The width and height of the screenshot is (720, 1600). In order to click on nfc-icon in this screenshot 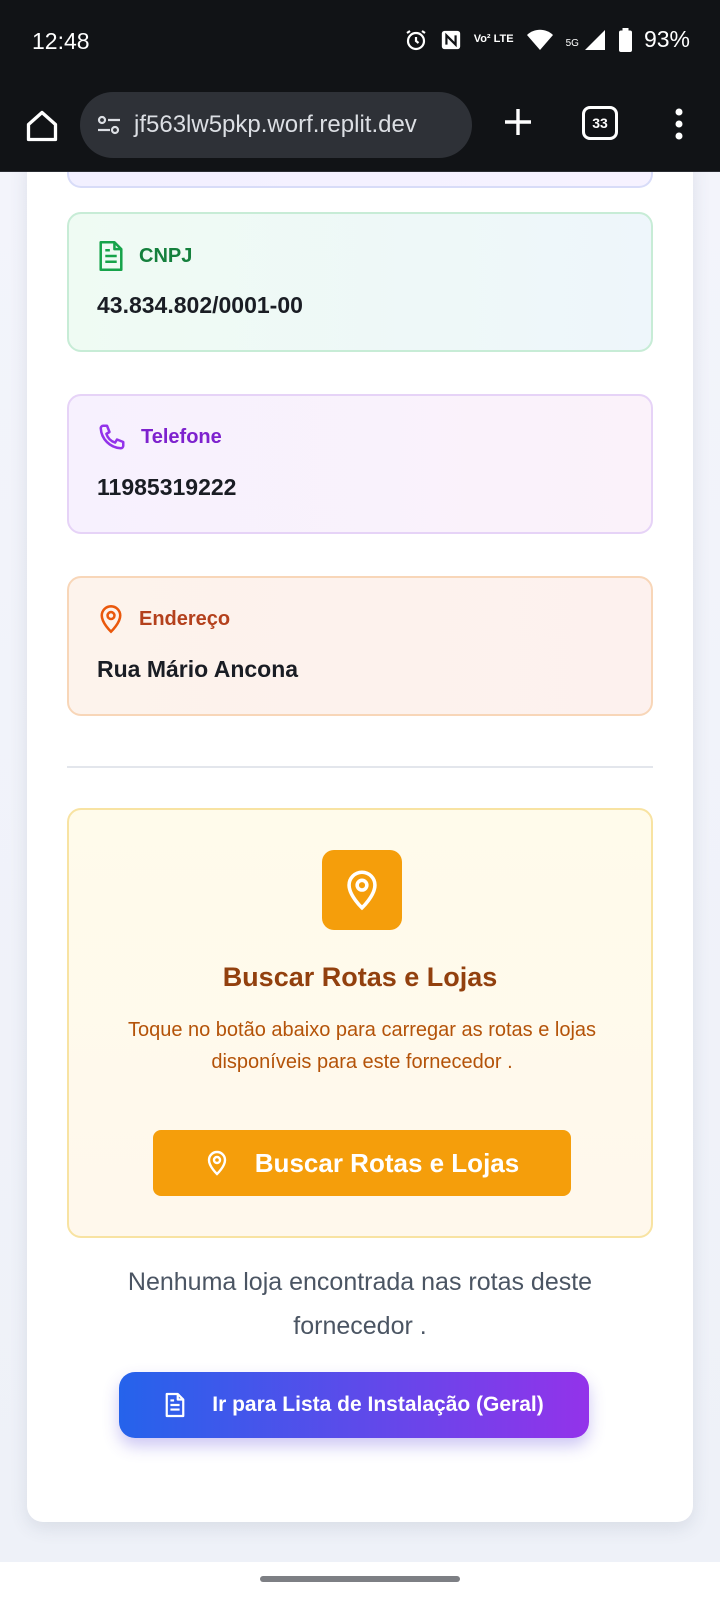, I will do `click(450, 39)`.